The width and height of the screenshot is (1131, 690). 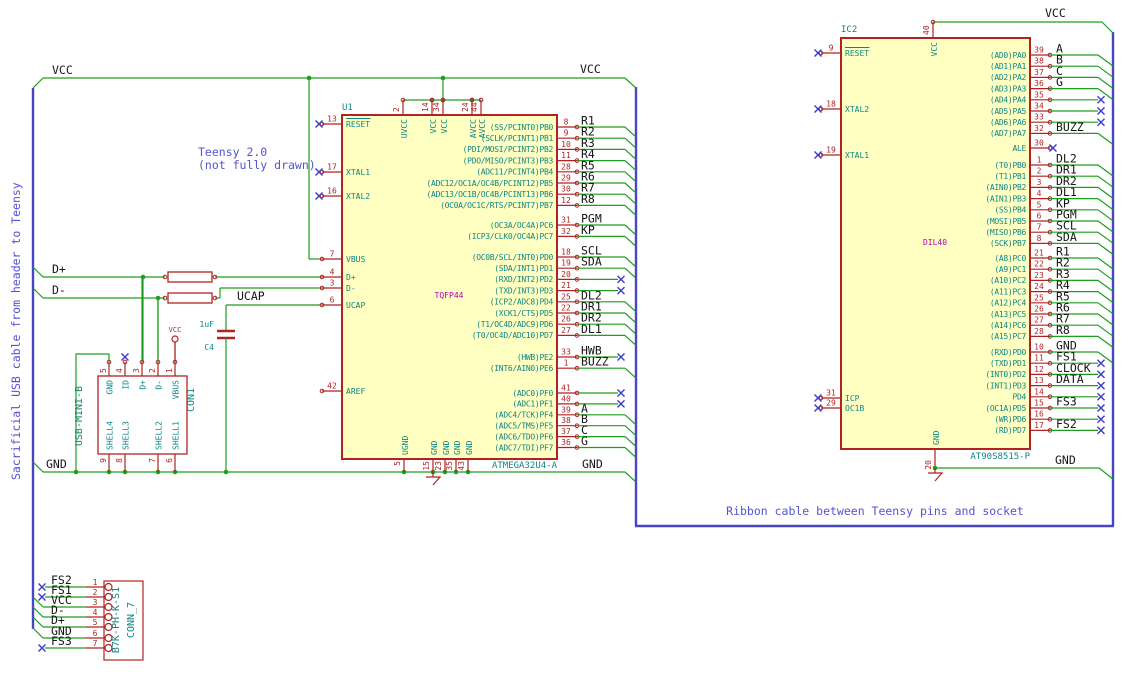 What do you see at coordinates (523, 313) in the screenshot?
I see `pin-name: (XCK1/CTS)PD5` at bounding box center [523, 313].